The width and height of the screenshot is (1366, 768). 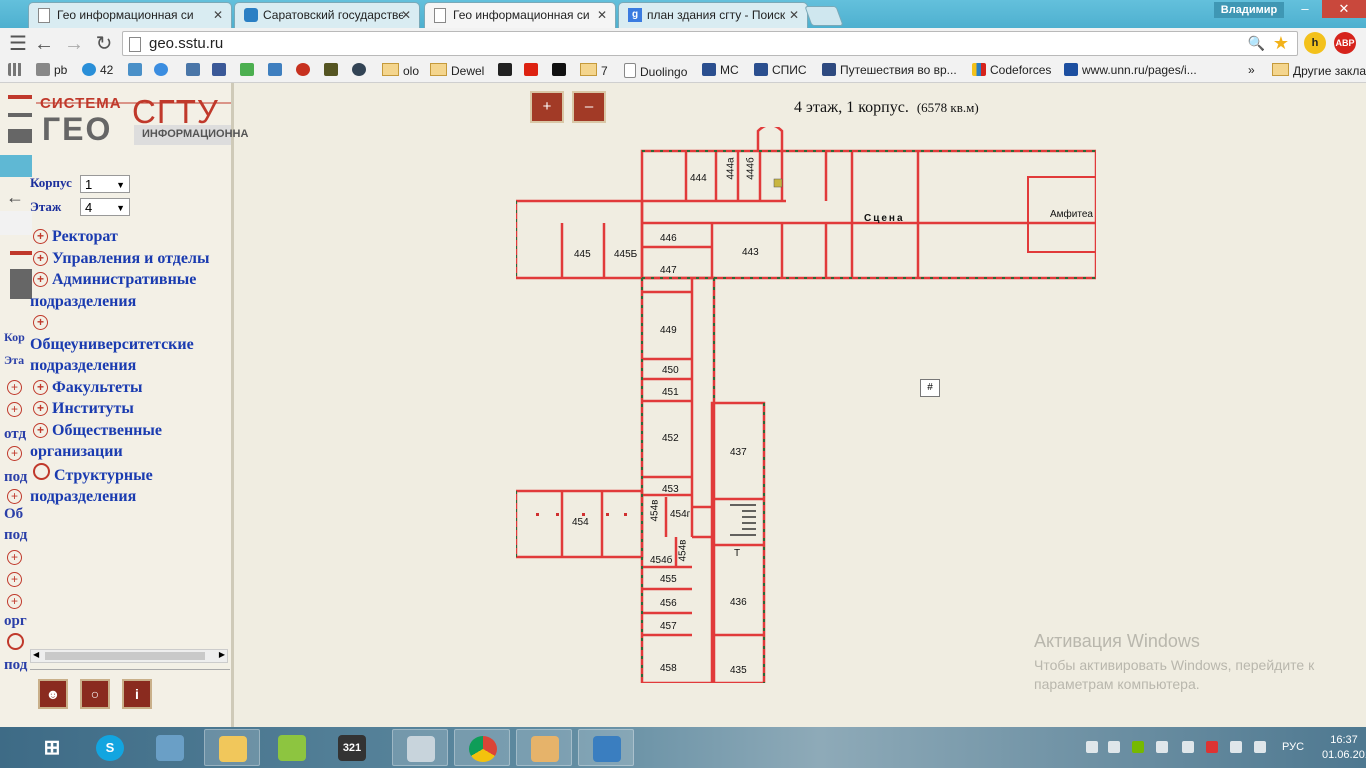 I want to click on bookmark-folder-7: 7, so click(x=594, y=70).